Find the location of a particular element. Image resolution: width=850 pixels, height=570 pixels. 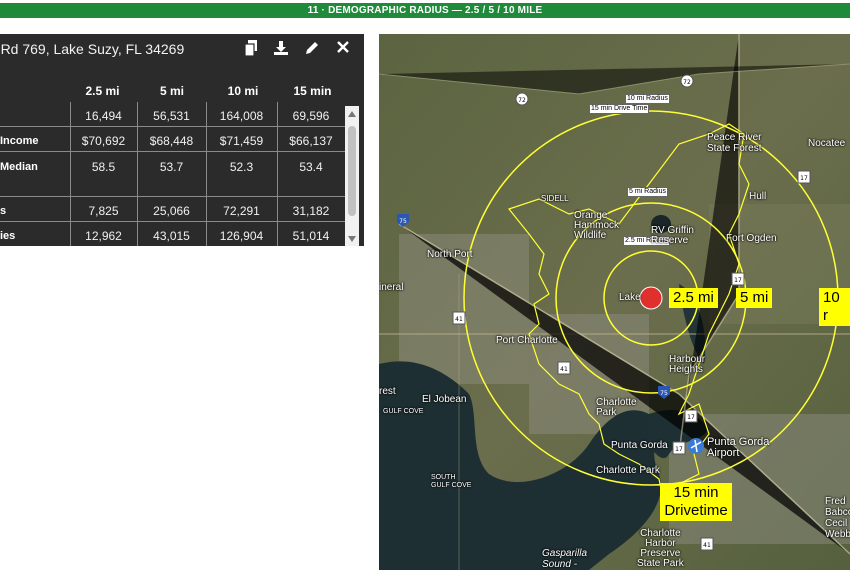

col-header: 10 mi is located at coordinates (243, 91).